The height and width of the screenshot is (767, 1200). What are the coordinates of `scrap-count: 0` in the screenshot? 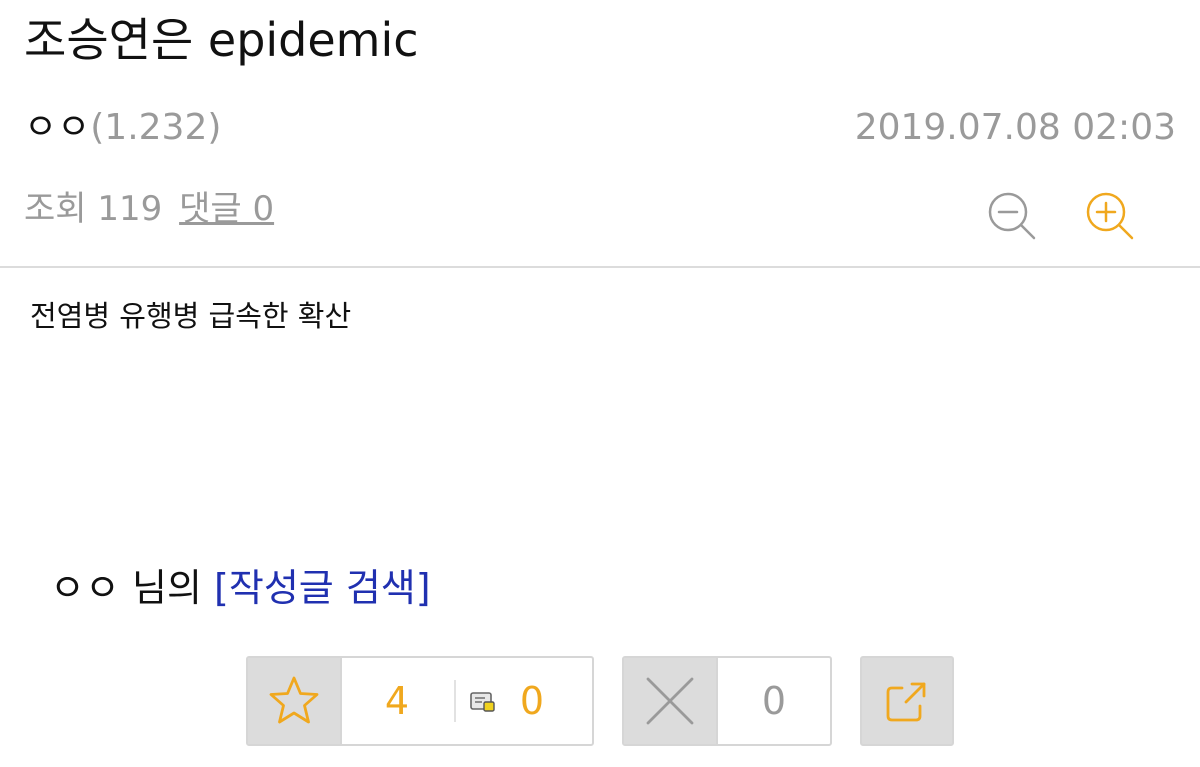 It's located at (532, 701).